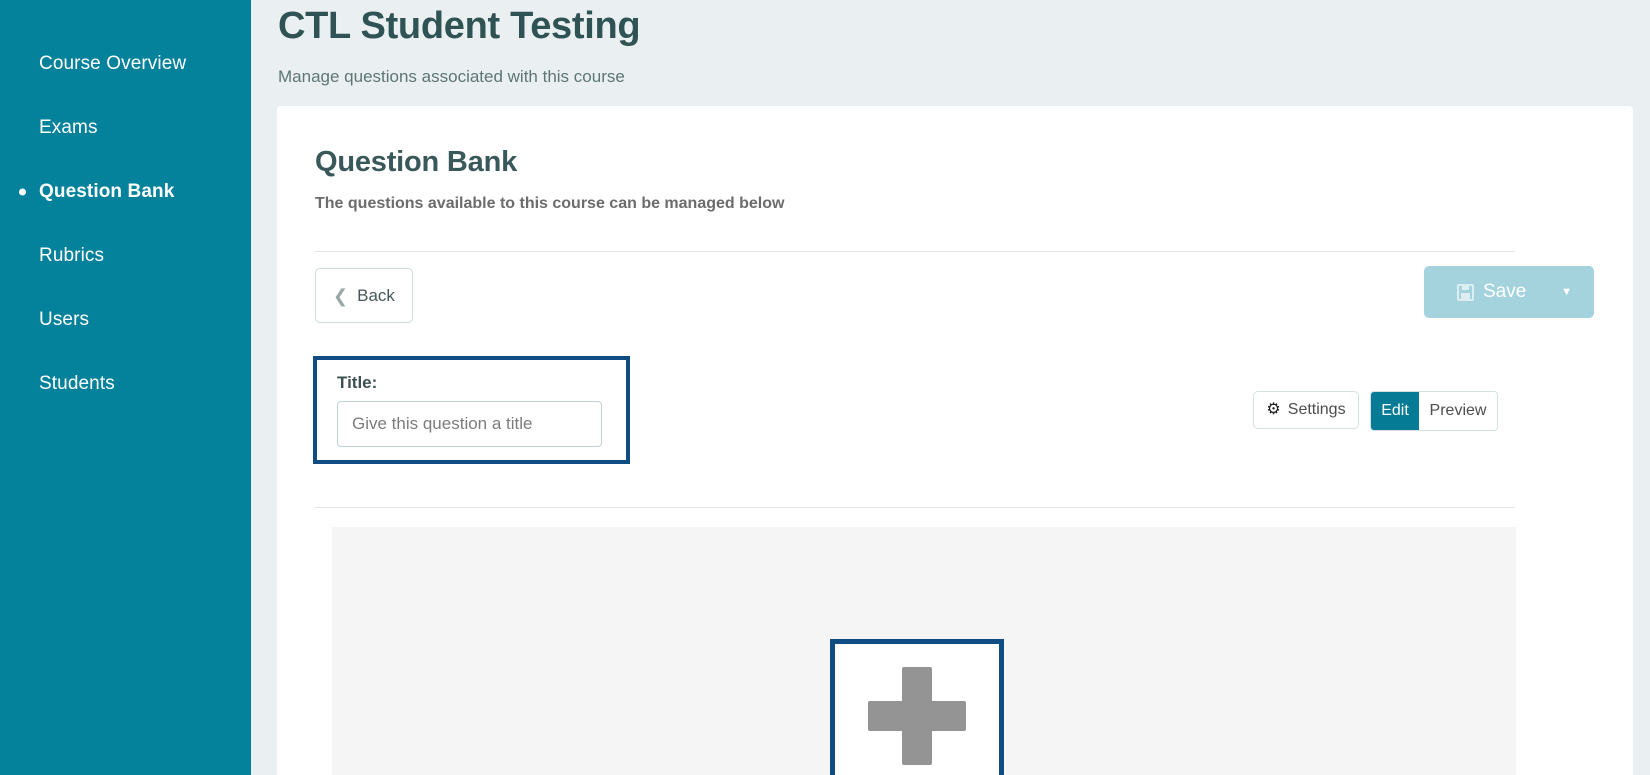 The height and width of the screenshot is (775, 1650). Describe the element at coordinates (77, 383) in the screenshot. I see `sidebar-item-label: Students` at that location.